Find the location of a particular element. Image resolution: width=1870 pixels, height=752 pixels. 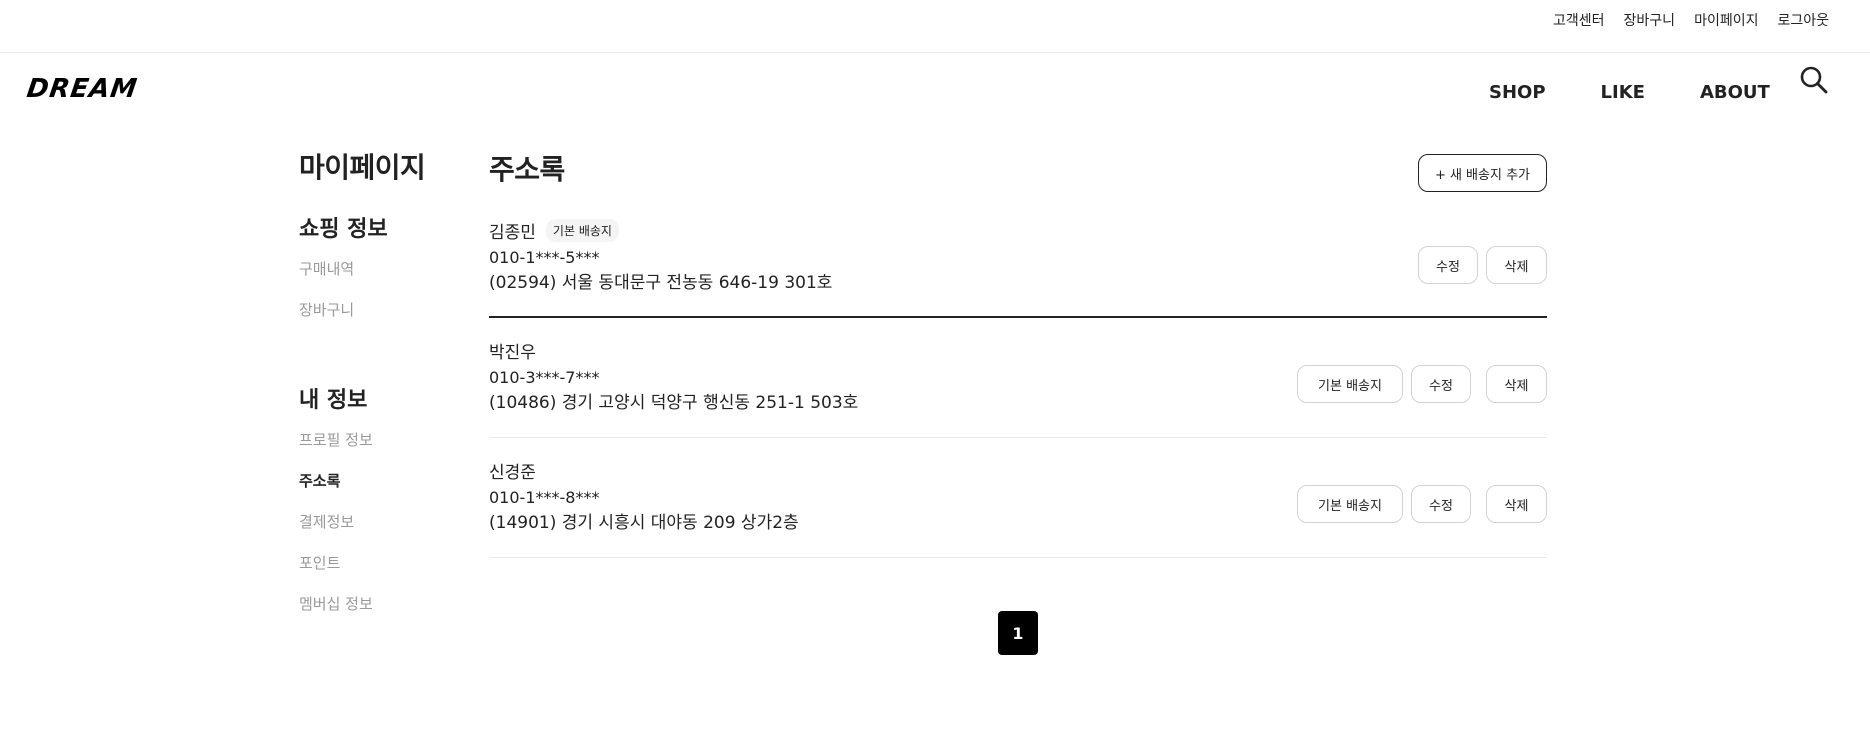

sidebar-item-profile: 프로필 정보 is located at coordinates (379, 440).